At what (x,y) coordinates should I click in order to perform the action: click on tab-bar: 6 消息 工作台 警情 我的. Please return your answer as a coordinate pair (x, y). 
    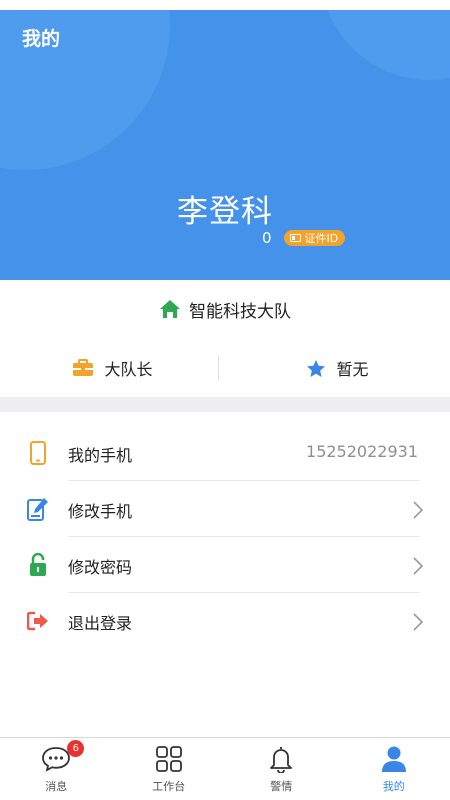
    Looking at the image, I should click on (225, 768).